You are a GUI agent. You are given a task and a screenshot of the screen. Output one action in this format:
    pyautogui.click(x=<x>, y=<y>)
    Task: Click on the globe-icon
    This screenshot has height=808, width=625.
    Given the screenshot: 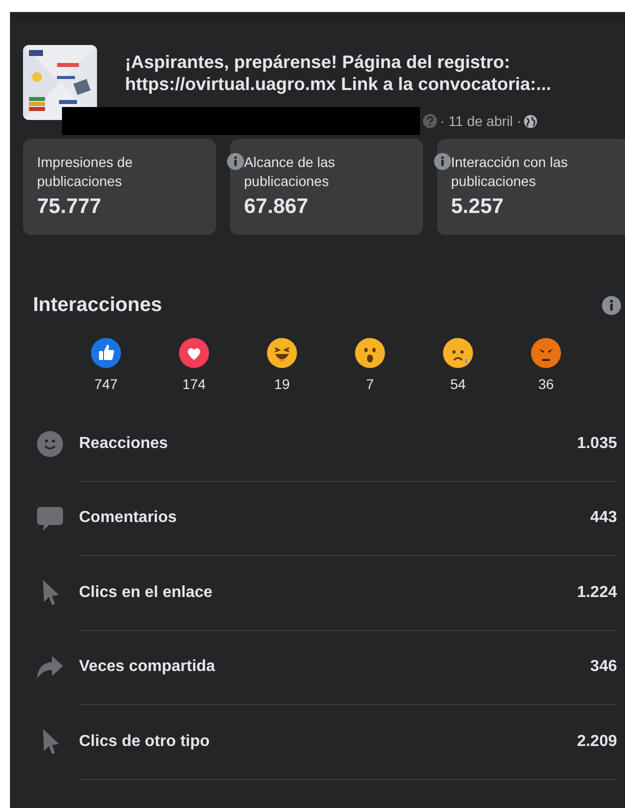 What is the action you would take?
    pyautogui.click(x=531, y=121)
    